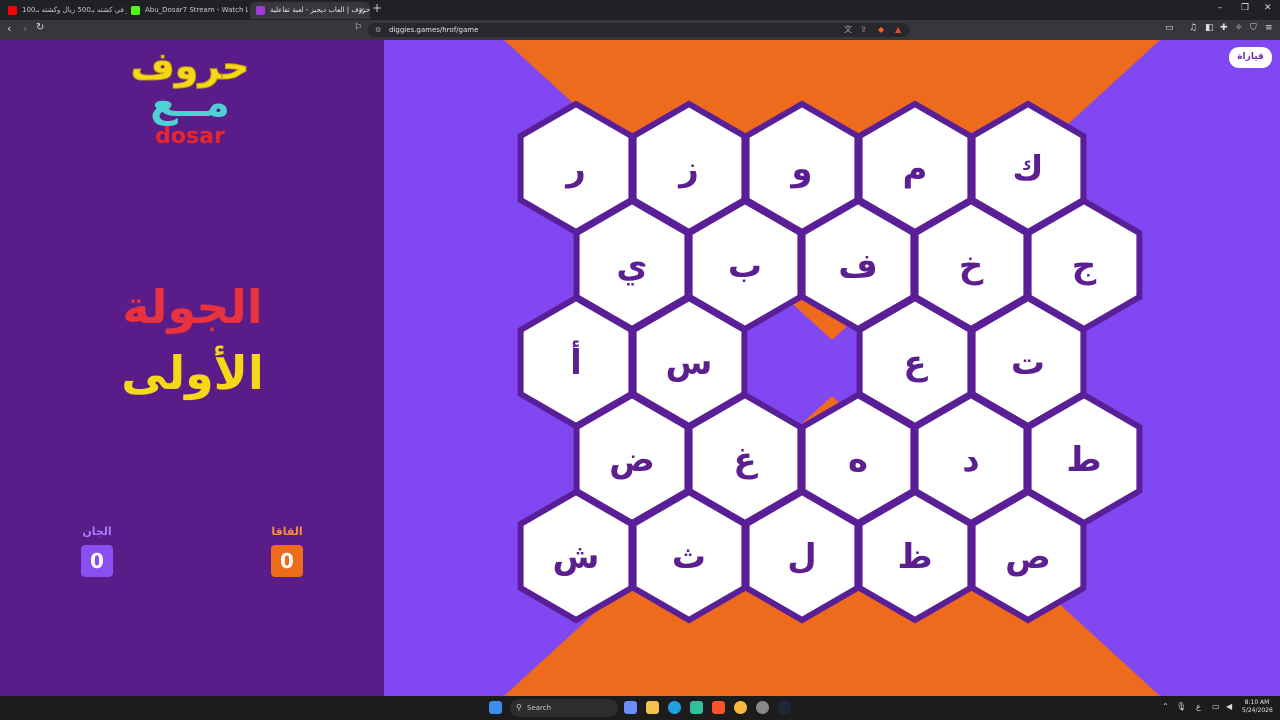 This screenshot has height=720, width=1280. I want to click on share-icon: ⇪, so click(863, 30).